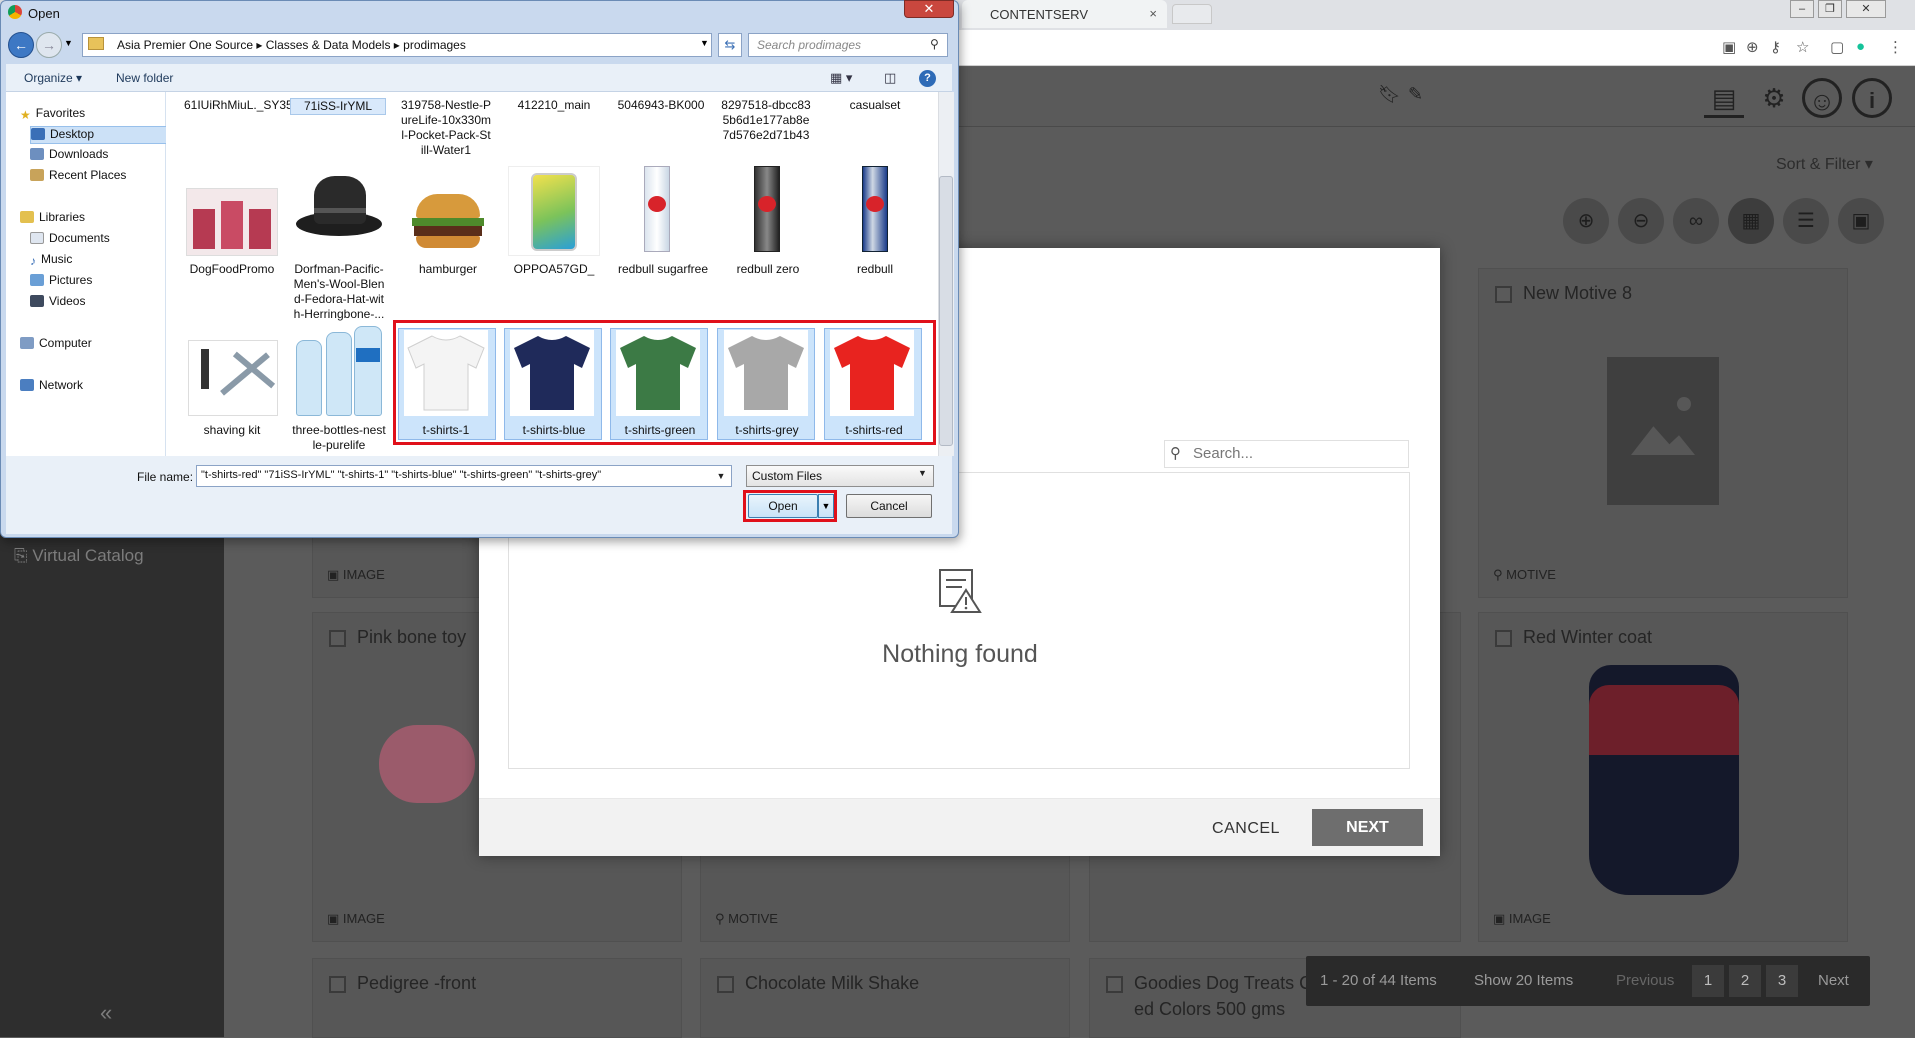 The image size is (1915, 1038). Describe the element at coordinates (554, 430) in the screenshot. I see `file-item: t-shirts-blue` at that location.